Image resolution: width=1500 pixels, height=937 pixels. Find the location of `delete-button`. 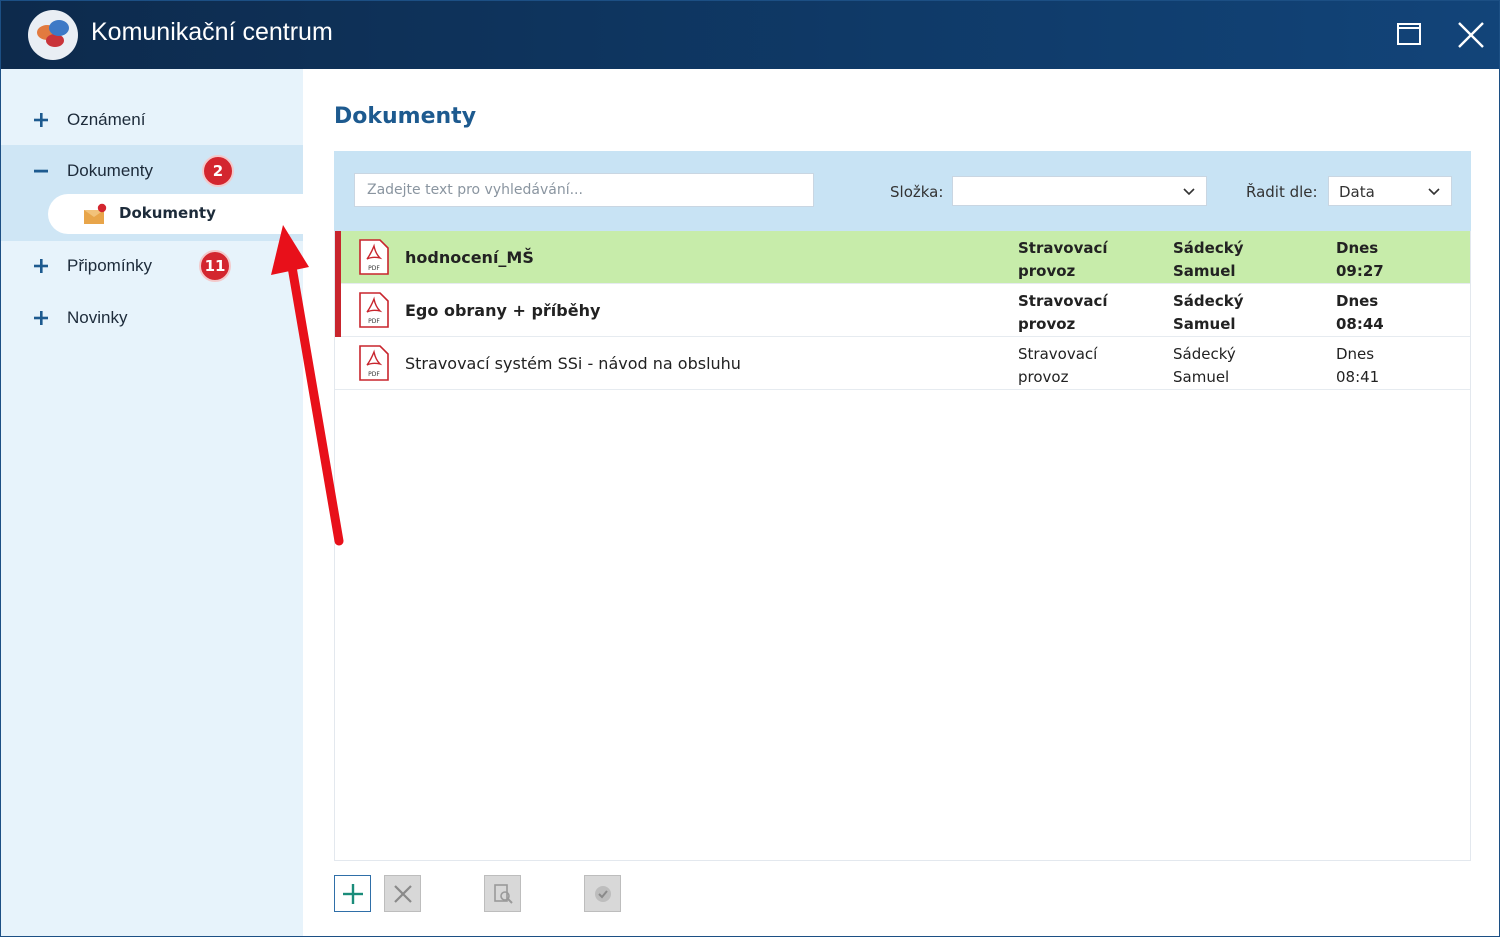

delete-button is located at coordinates (402, 893).